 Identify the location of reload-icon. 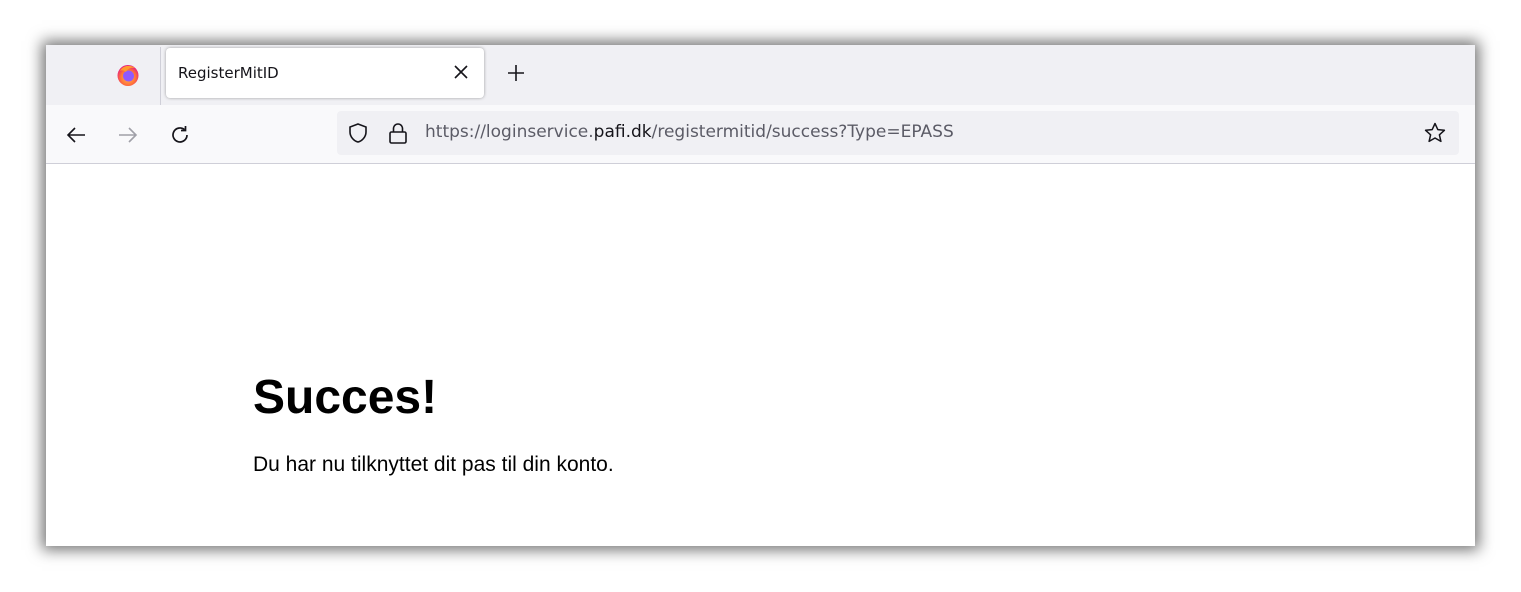
(180, 135).